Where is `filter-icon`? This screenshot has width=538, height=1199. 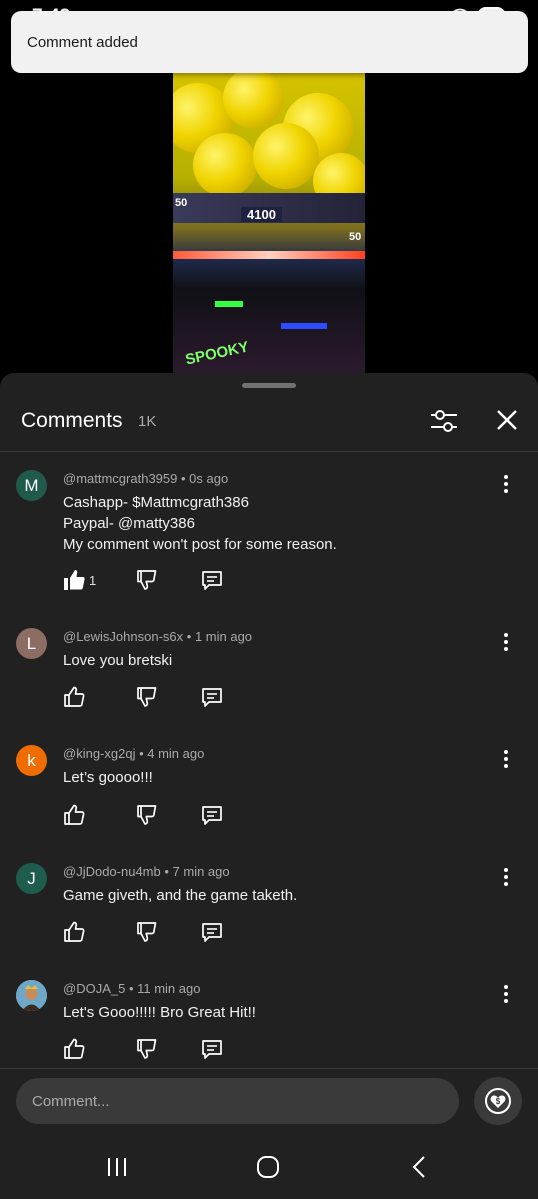 filter-icon is located at coordinates (444, 421).